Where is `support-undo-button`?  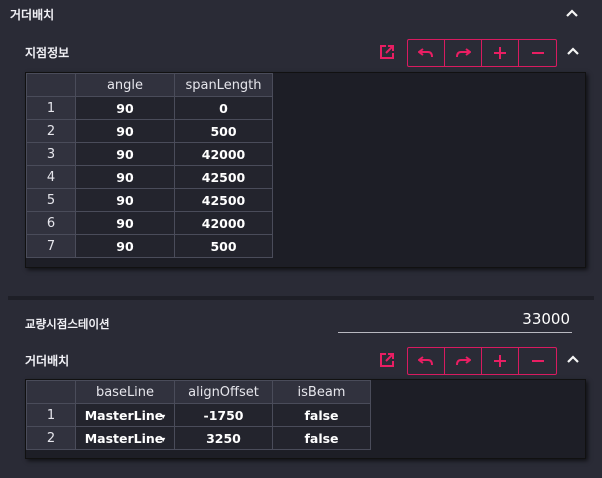 support-undo-button is located at coordinates (426, 53).